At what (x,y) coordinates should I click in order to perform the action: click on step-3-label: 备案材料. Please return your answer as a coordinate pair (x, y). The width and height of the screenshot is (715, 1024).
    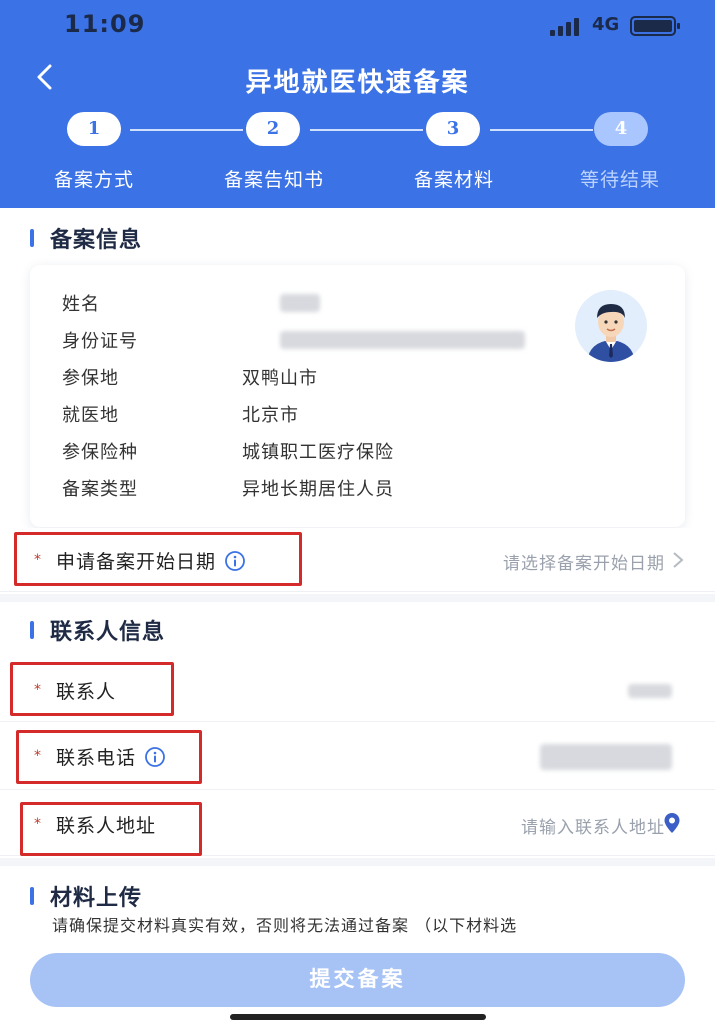
    Looking at the image, I should click on (453, 180).